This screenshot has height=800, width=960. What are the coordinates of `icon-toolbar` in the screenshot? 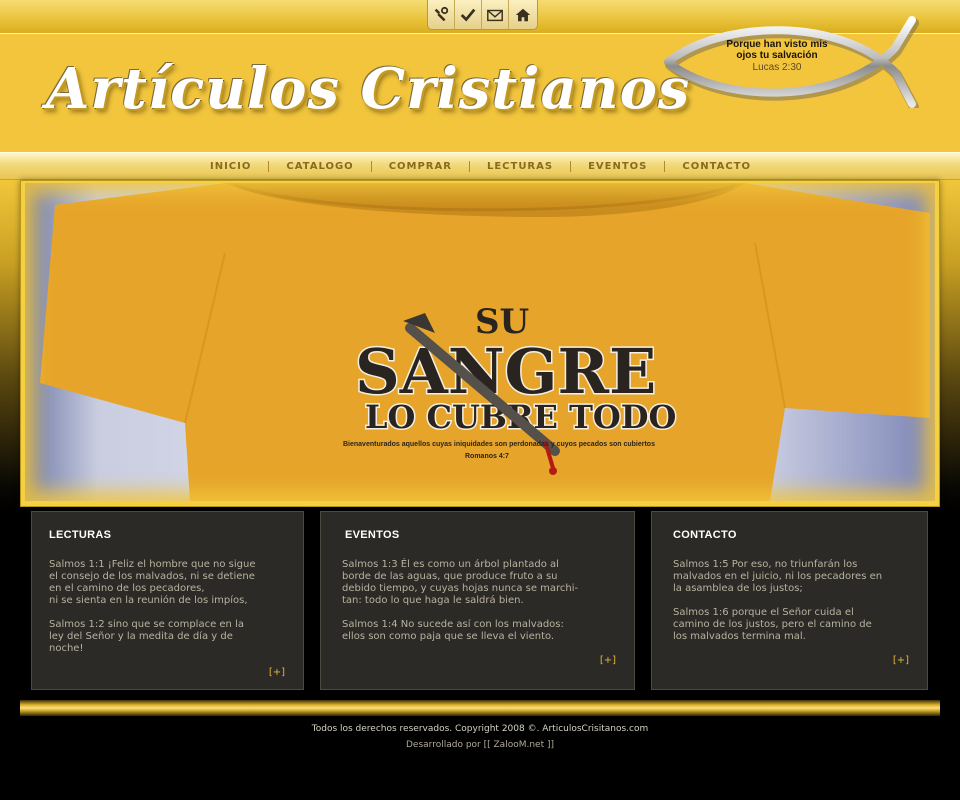 It's located at (482, 15).